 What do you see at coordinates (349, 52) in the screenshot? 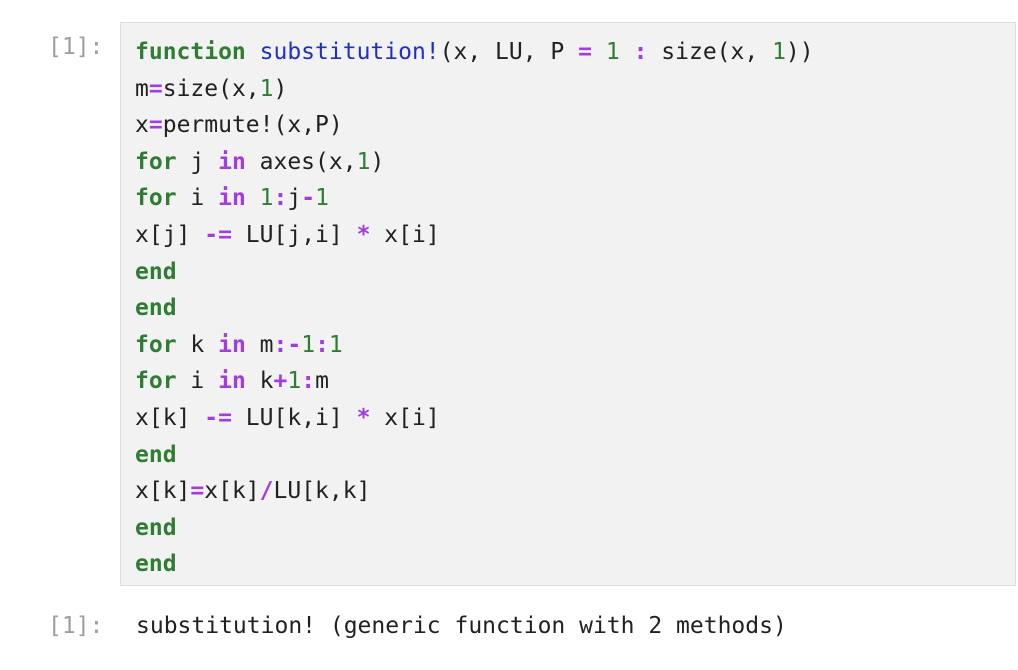
I see `code-token: substitution!` at bounding box center [349, 52].